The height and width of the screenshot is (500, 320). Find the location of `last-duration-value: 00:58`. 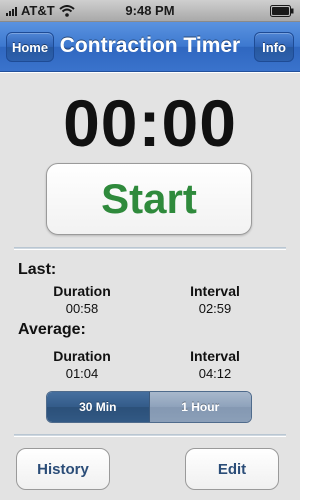

last-duration-value: 00:58 is located at coordinates (82, 308).